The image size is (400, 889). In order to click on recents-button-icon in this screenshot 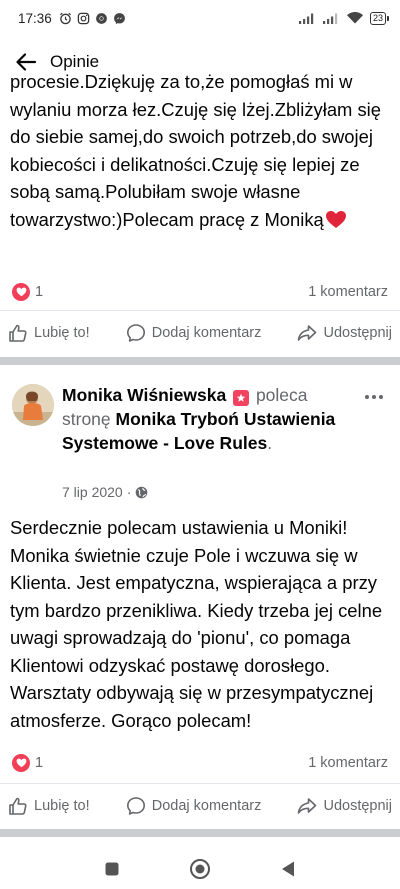, I will do `click(112, 869)`.